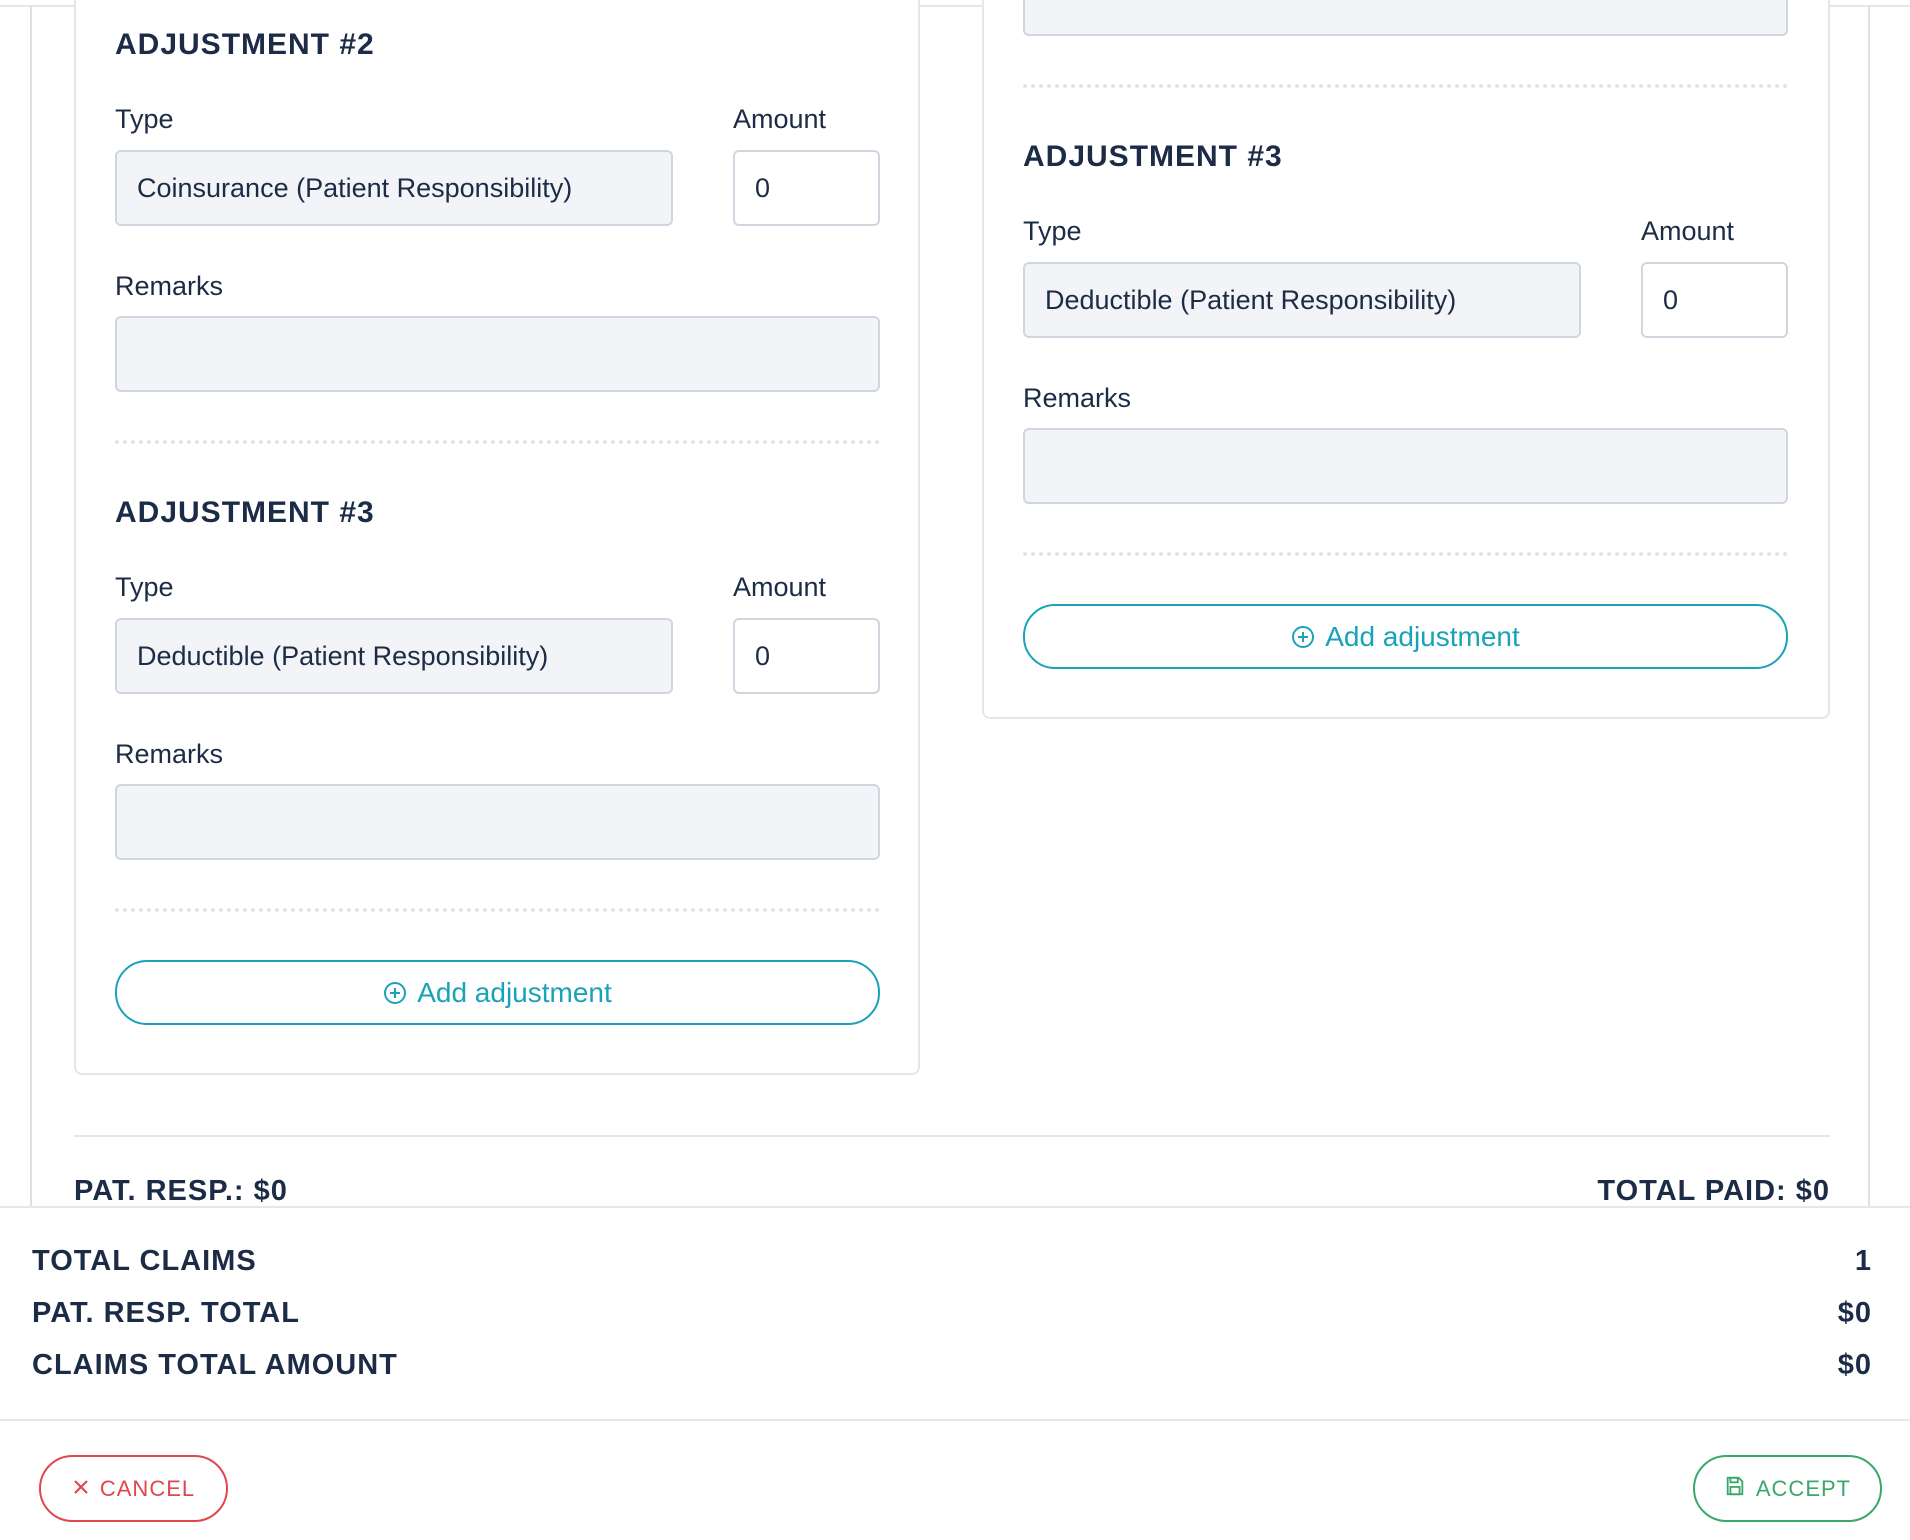 This screenshot has height=1540, width=1910. What do you see at coordinates (394, 656) in the screenshot?
I see `adjustment-3-type-select: Deductible (Patient Responsibility)` at bounding box center [394, 656].